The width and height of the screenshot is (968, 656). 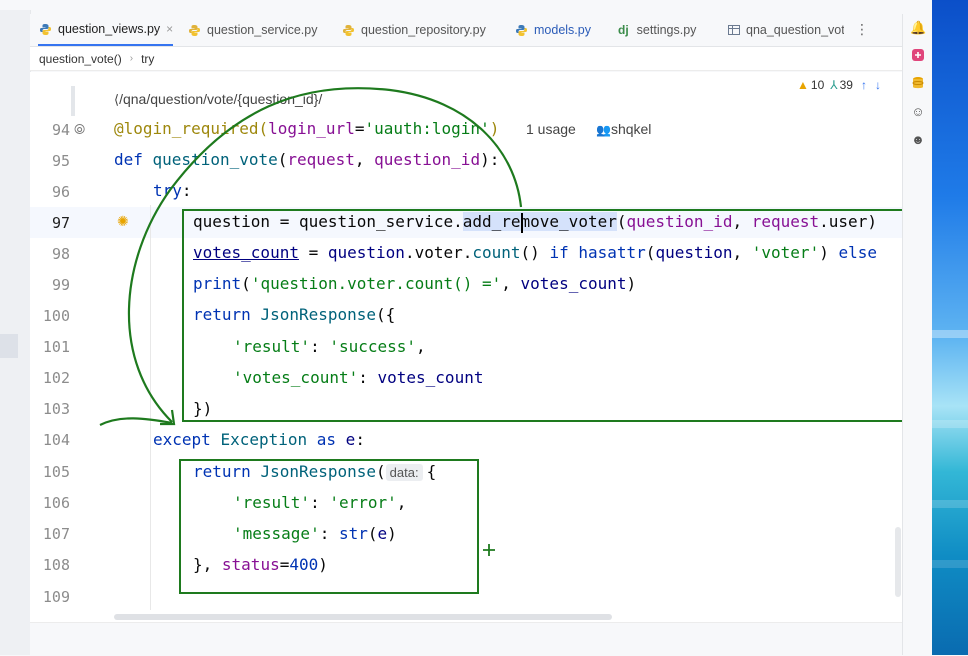 What do you see at coordinates (918, 28) in the screenshot?
I see `notifications-icon: 🔔` at bounding box center [918, 28].